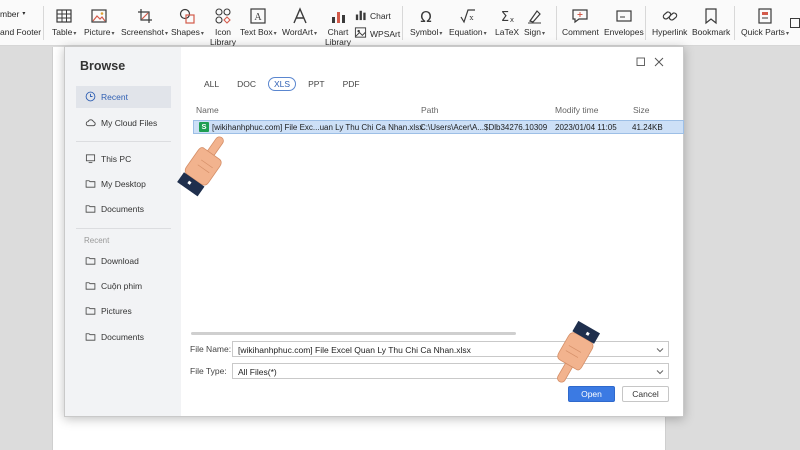  Describe the element at coordinates (351, 84) in the screenshot. I see `tab-pdf: PDF` at that location.